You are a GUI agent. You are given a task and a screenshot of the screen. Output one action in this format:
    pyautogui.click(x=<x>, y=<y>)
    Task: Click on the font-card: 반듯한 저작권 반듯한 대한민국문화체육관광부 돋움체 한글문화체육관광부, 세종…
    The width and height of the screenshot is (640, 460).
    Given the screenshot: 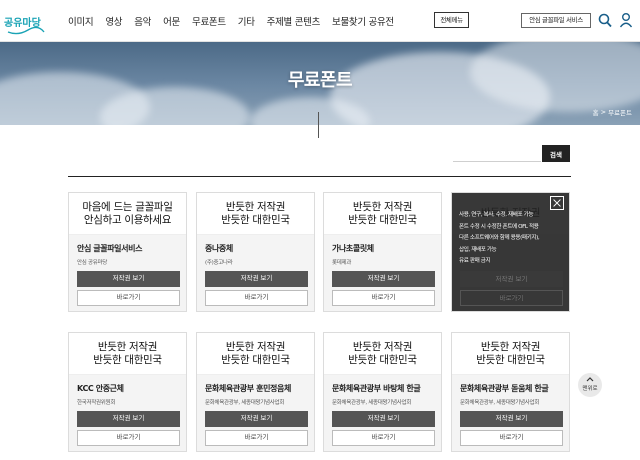 What is the action you would take?
    pyautogui.click(x=510, y=392)
    